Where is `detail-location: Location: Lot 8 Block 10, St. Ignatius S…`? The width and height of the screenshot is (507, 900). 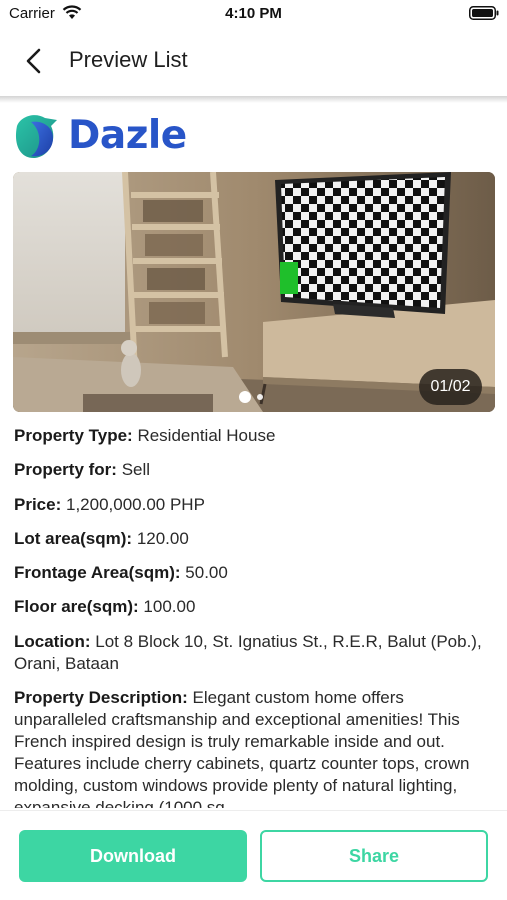 detail-location: Location: Lot 8 Block 10, St. Ignatius S… is located at coordinates (253, 653).